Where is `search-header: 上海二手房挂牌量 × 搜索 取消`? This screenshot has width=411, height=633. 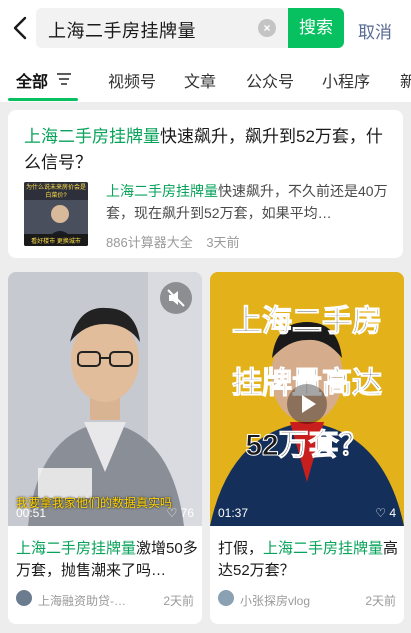
search-header: 上海二手房挂牌量 × 搜索 取消 is located at coordinates (205, 29).